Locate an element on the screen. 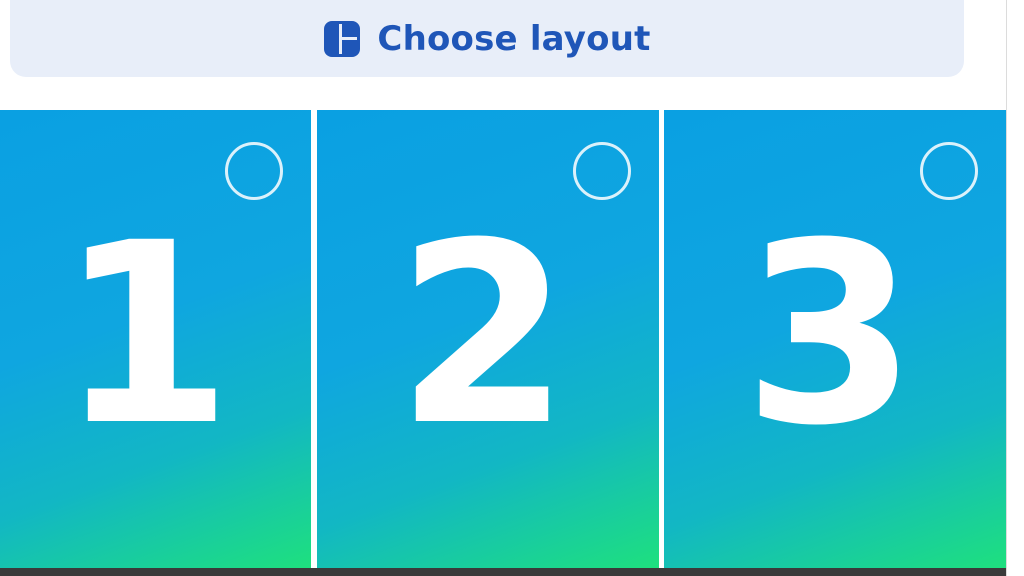 This screenshot has width=1024, height=576. tile-number-1: 1 is located at coordinates (145, 334).